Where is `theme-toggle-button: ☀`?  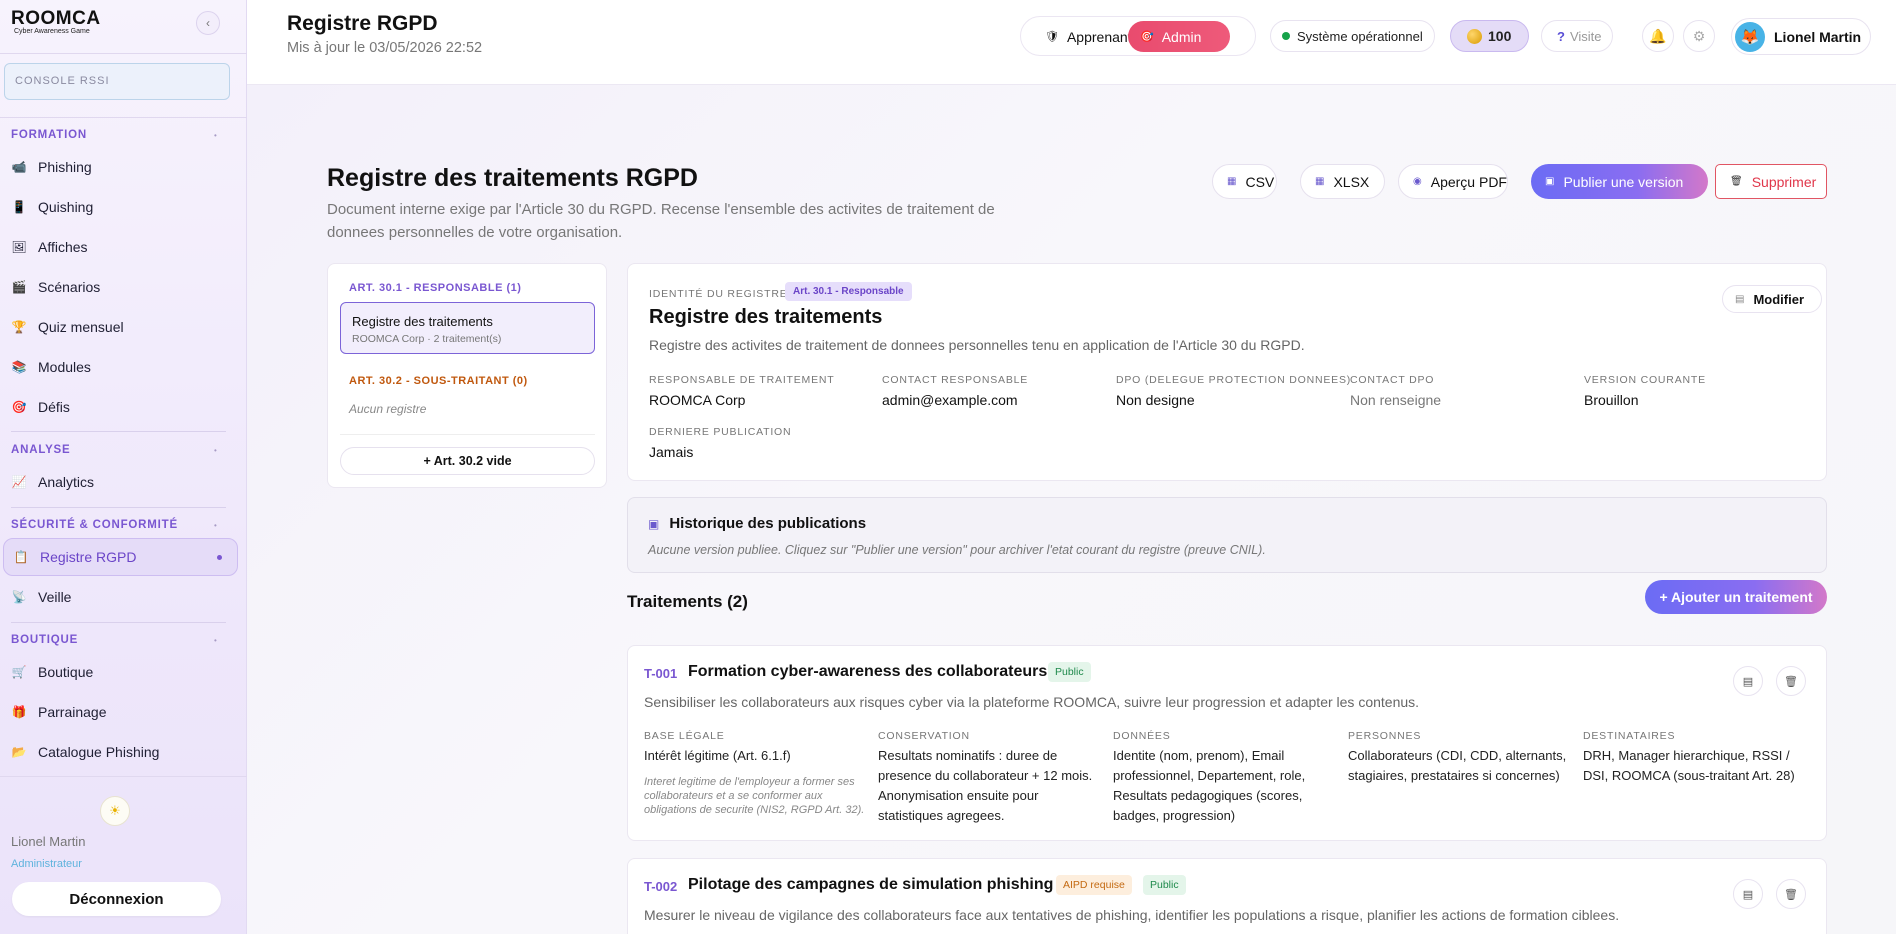
theme-toggle-button: ☀ is located at coordinates (115, 811).